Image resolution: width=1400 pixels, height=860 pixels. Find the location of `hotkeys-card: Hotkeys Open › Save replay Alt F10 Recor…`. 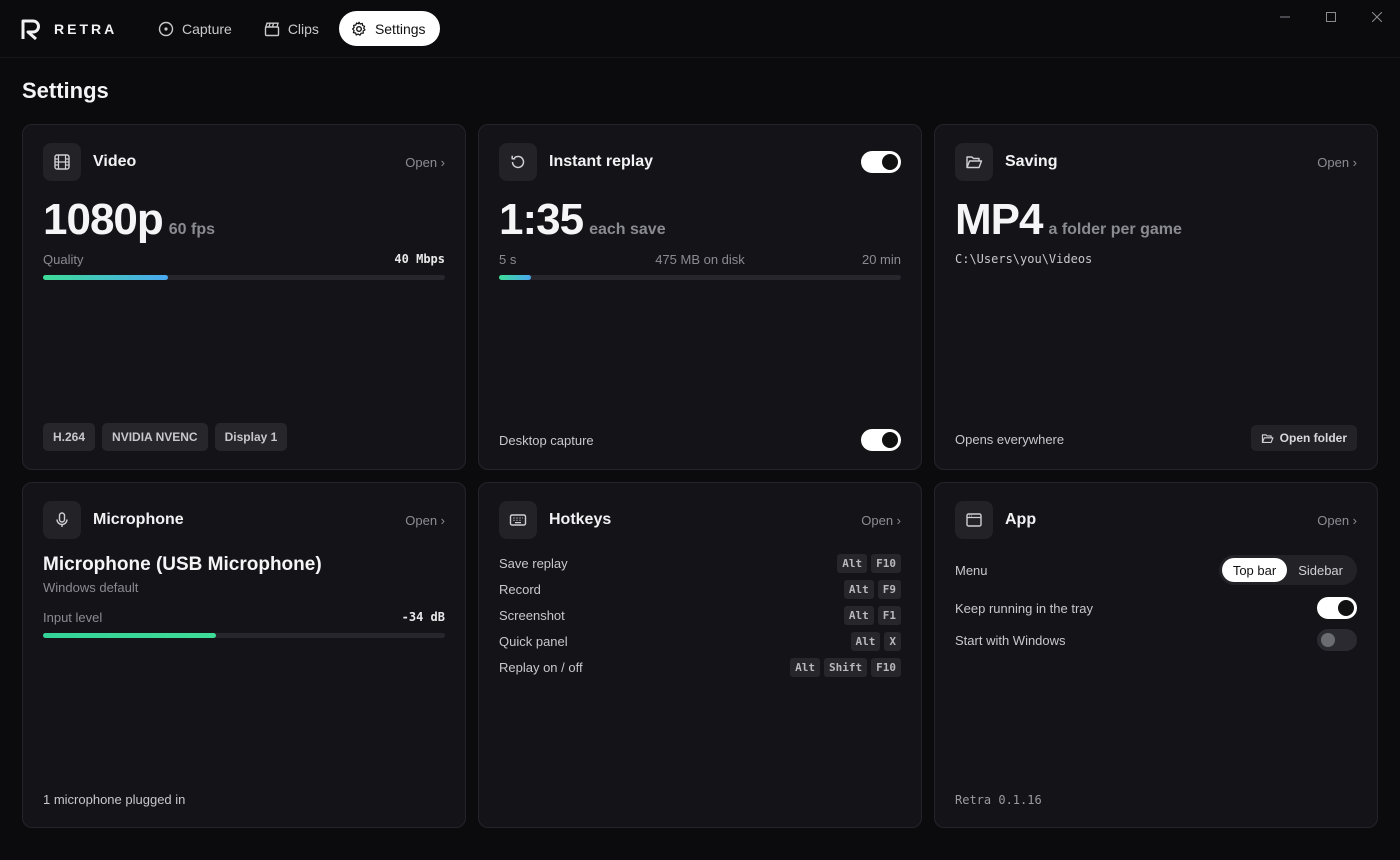

hotkeys-card: Hotkeys Open › Save replay Alt F10 Recor… is located at coordinates (700, 655).